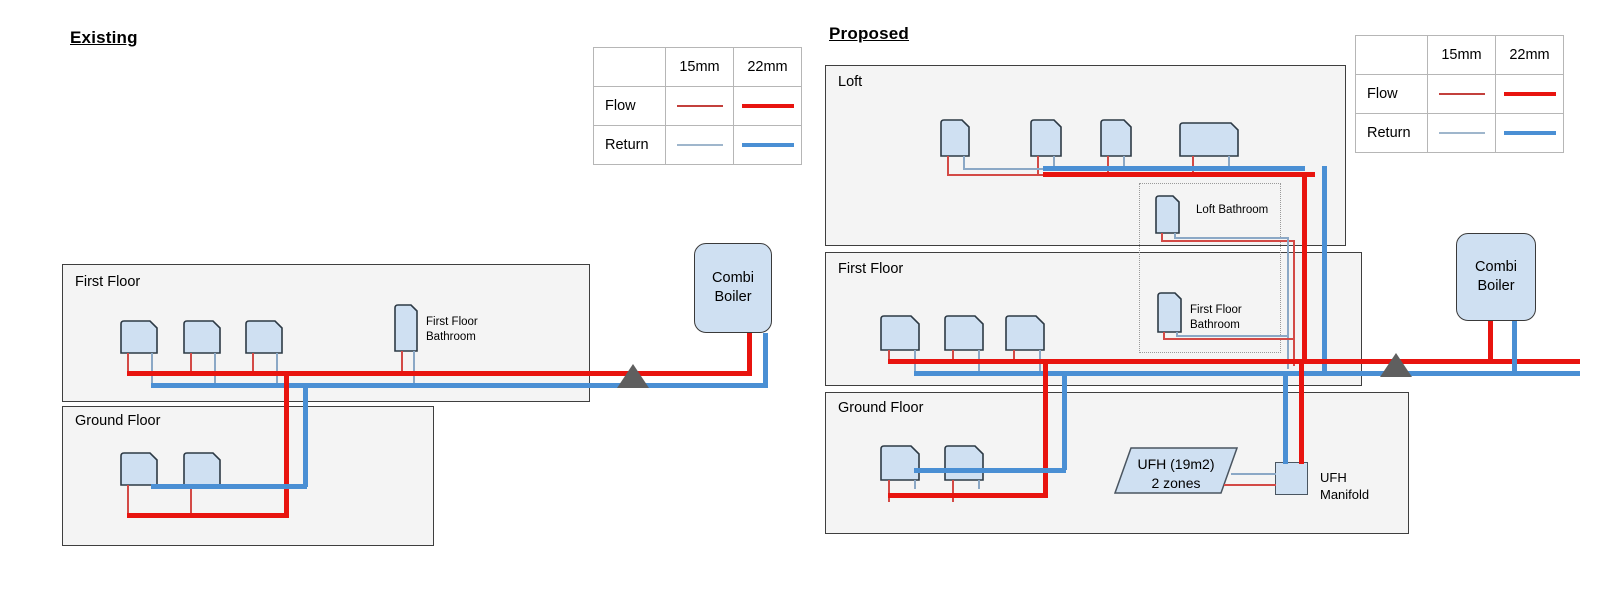  What do you see at coordinates (996, 175) in the screenshot?
I see `pipe-flow-15mm-loft-run` at bounding box center [996, 175].